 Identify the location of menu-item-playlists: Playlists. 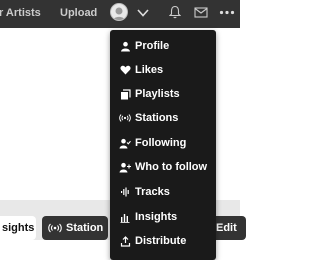
(163, 94).